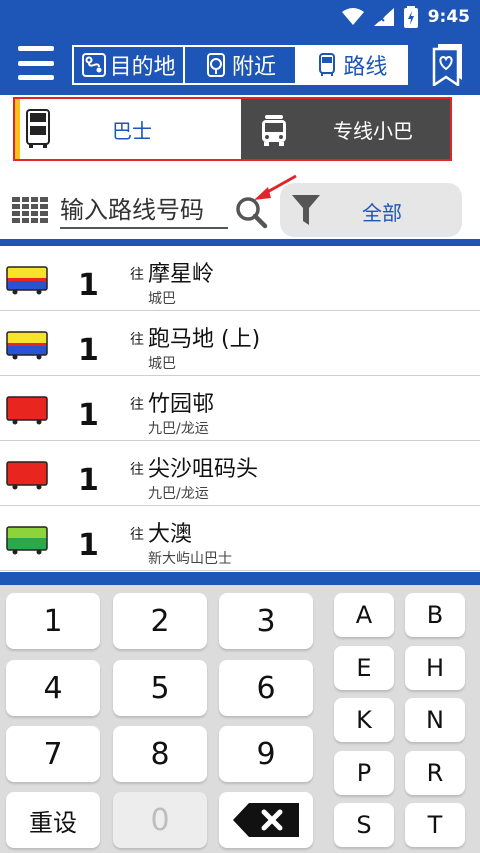 The height and width of the screenshot is (853, 480). I want to click on tab-routes-label: 路线, so click(365, 67).